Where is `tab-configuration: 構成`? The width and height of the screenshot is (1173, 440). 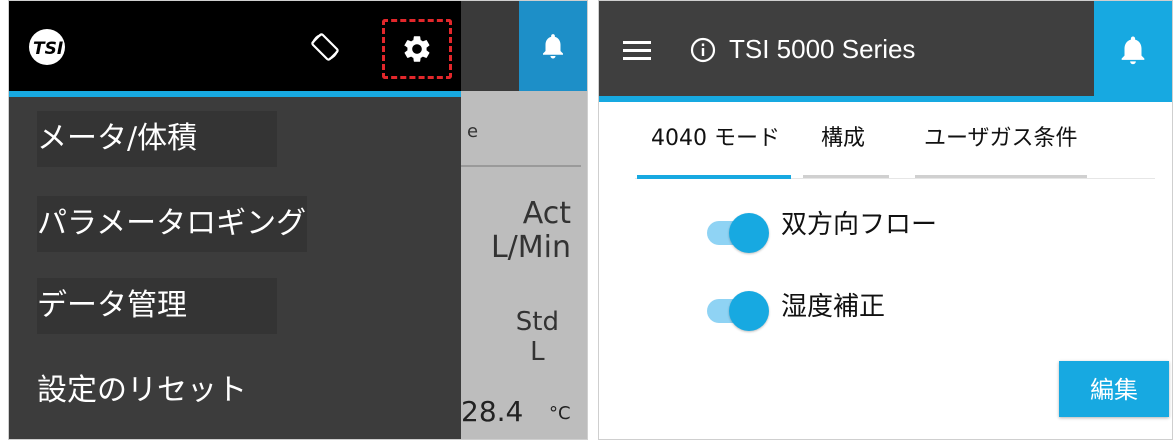
tab-configuration: 構成 is located at coordinates (843, 139).